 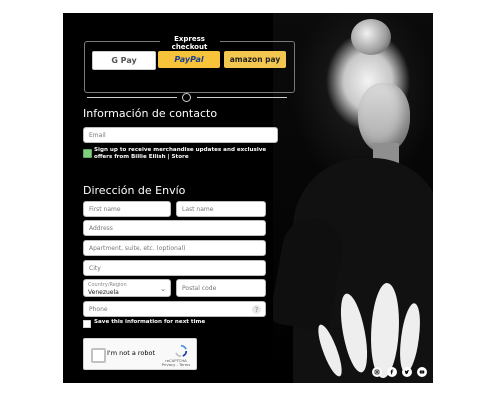 What do you see at coordinates (181, 351) in the screenshot?
I see `recaptcha-logo-icon` at bounding box center [181, 351].